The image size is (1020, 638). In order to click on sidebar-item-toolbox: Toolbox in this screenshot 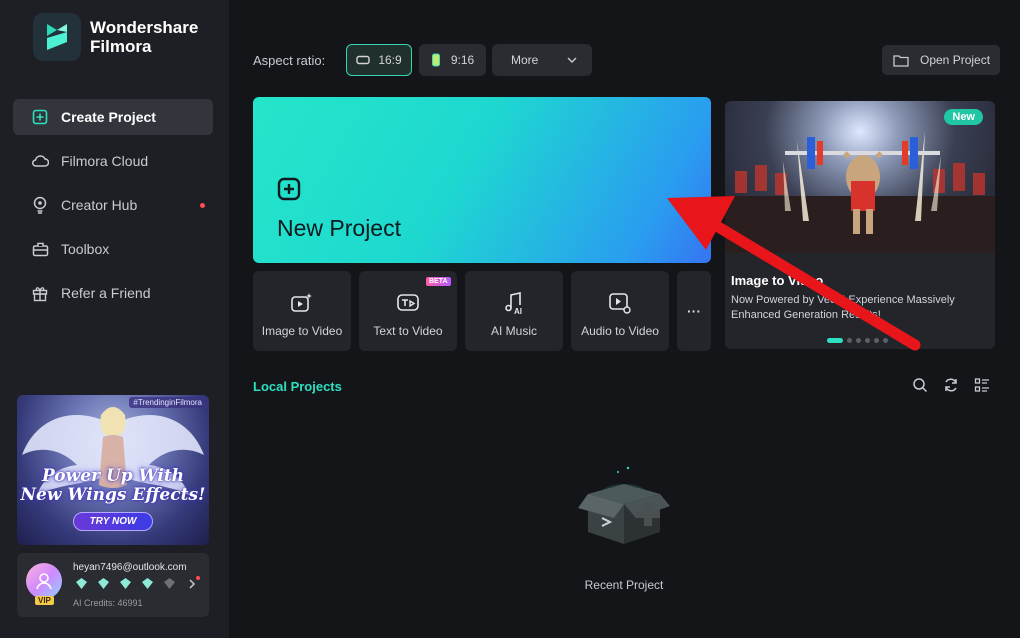, I will do `click(113, 249)`.